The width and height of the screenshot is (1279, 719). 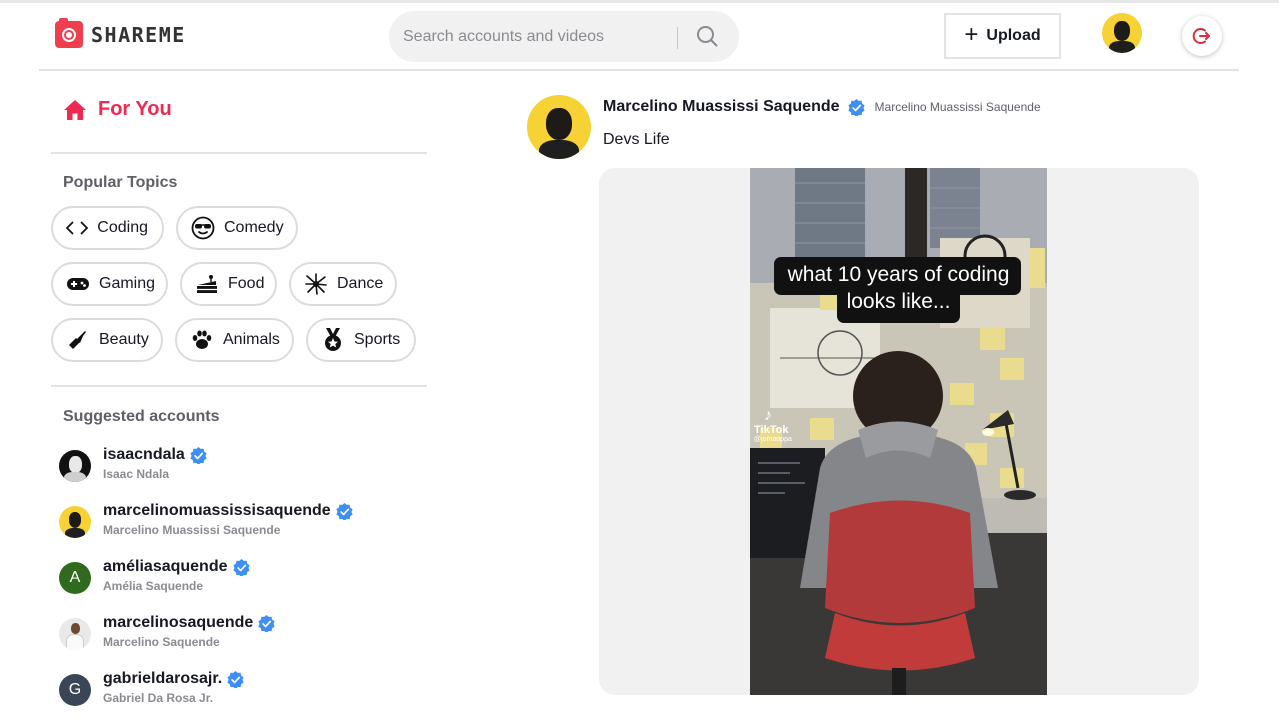 I want to click on search-bar, so click(x=564, y=36).